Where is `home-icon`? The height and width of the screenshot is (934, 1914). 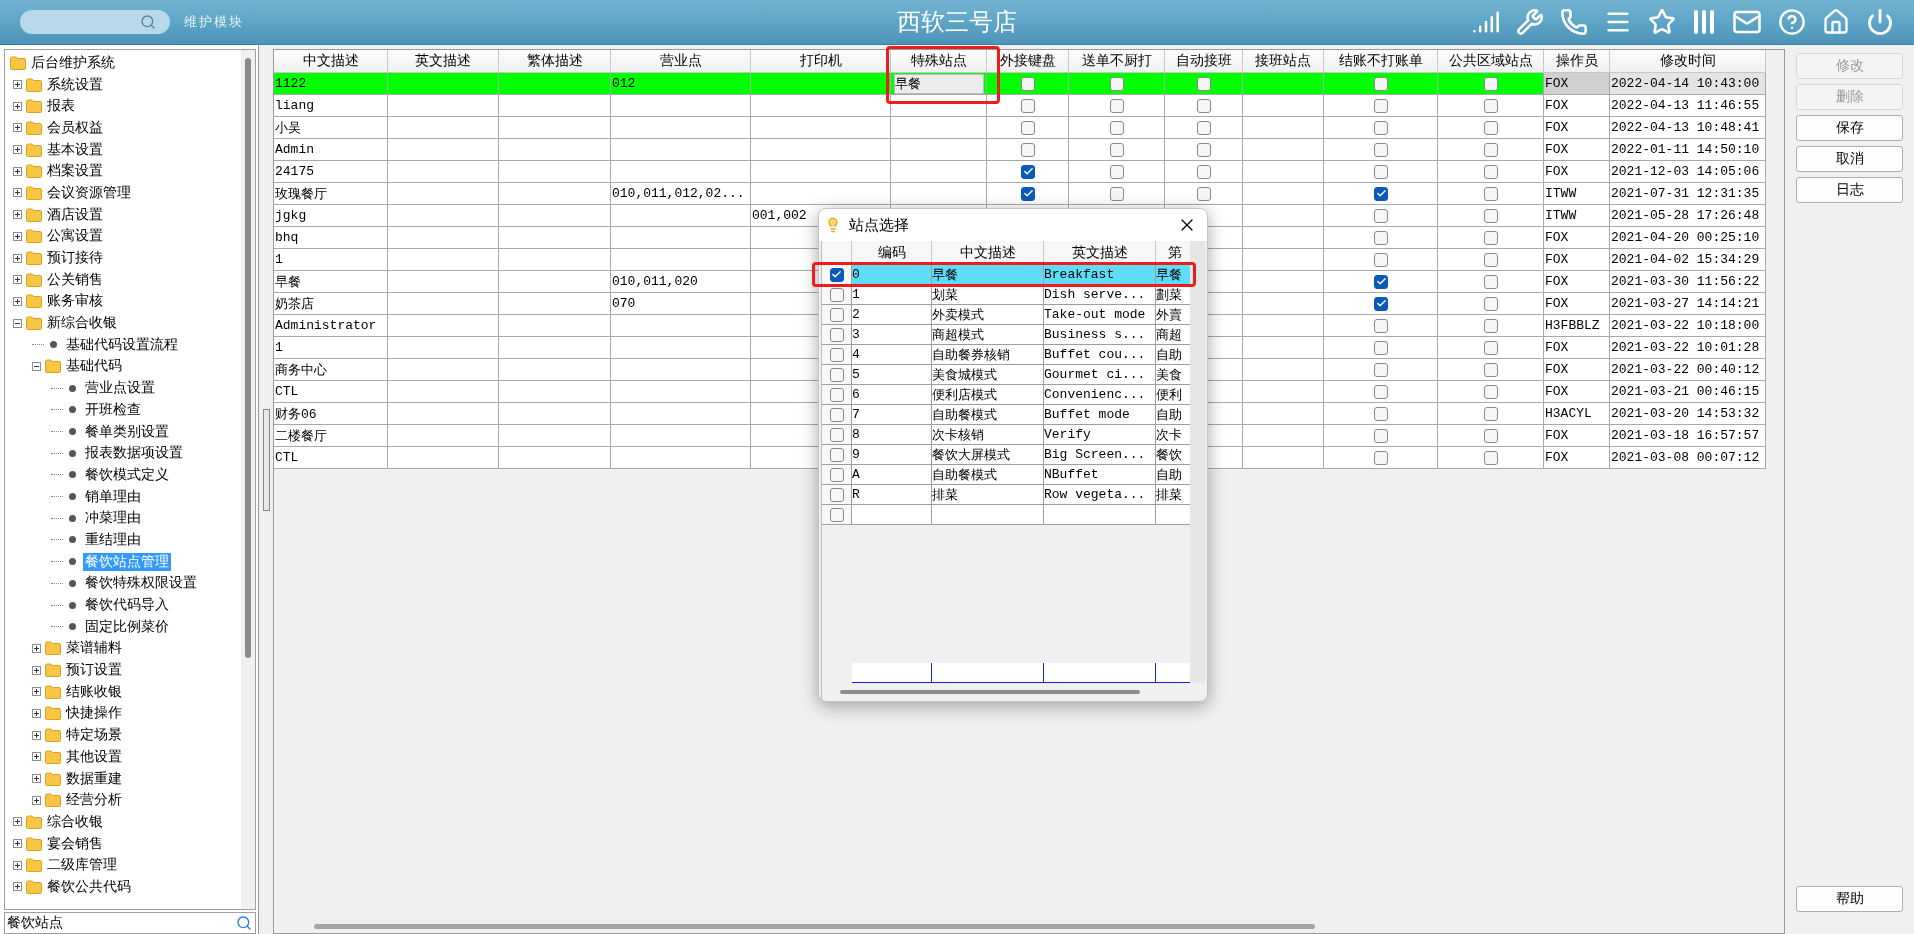
home-icon is located at coordinates (1836, 22).